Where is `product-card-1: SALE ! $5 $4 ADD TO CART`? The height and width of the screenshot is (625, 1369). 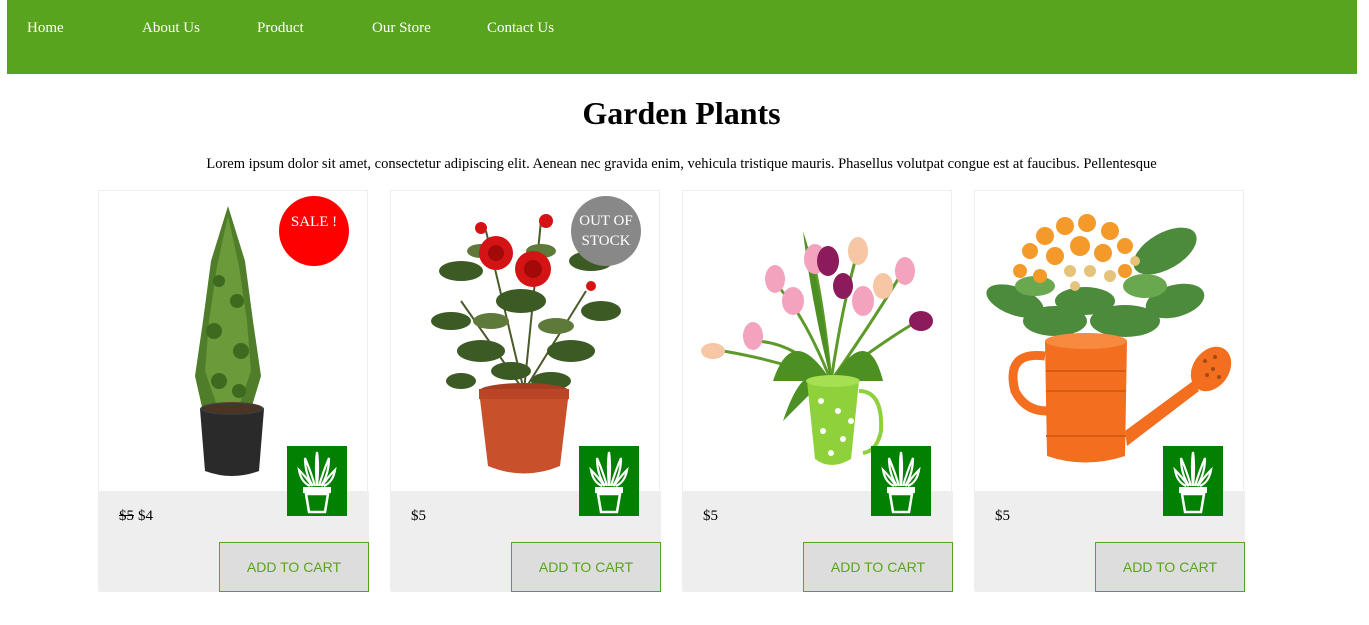 product-card-1: SALE ! $5 $4 ADD TO CART is located at coordinates (233, 391).